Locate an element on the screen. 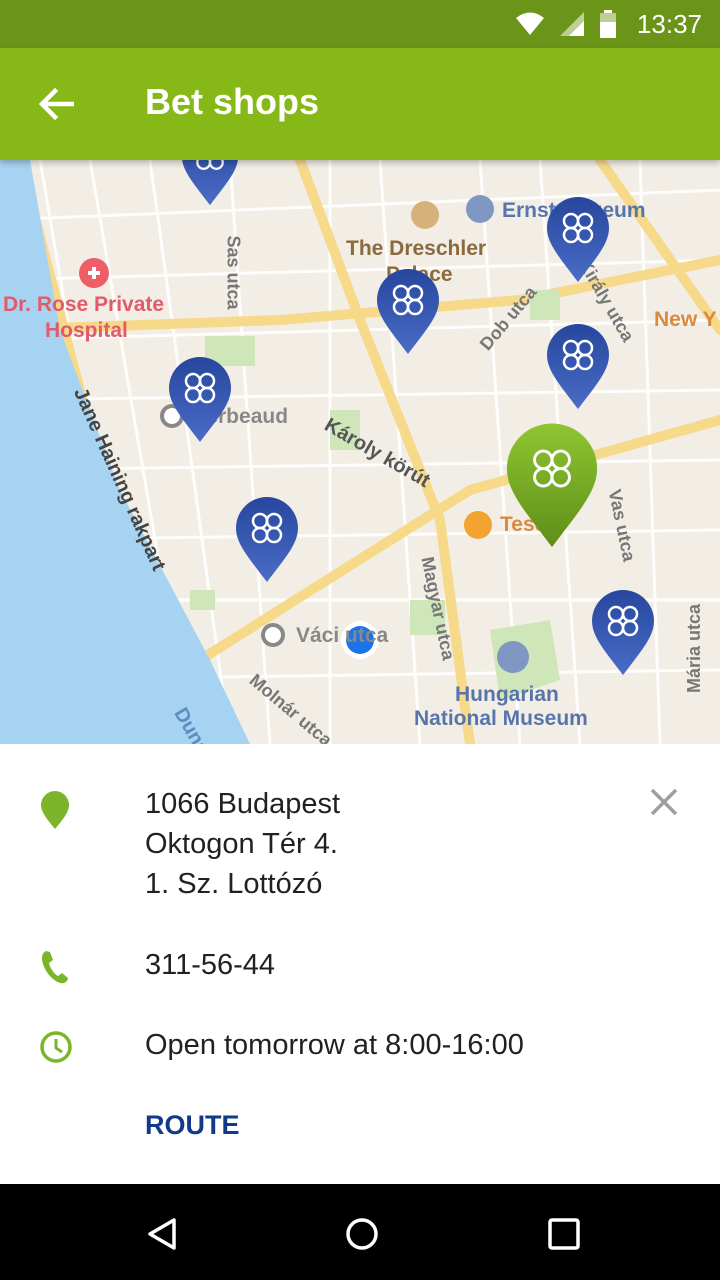  clock-icon is located at coordinates (56, 1047).